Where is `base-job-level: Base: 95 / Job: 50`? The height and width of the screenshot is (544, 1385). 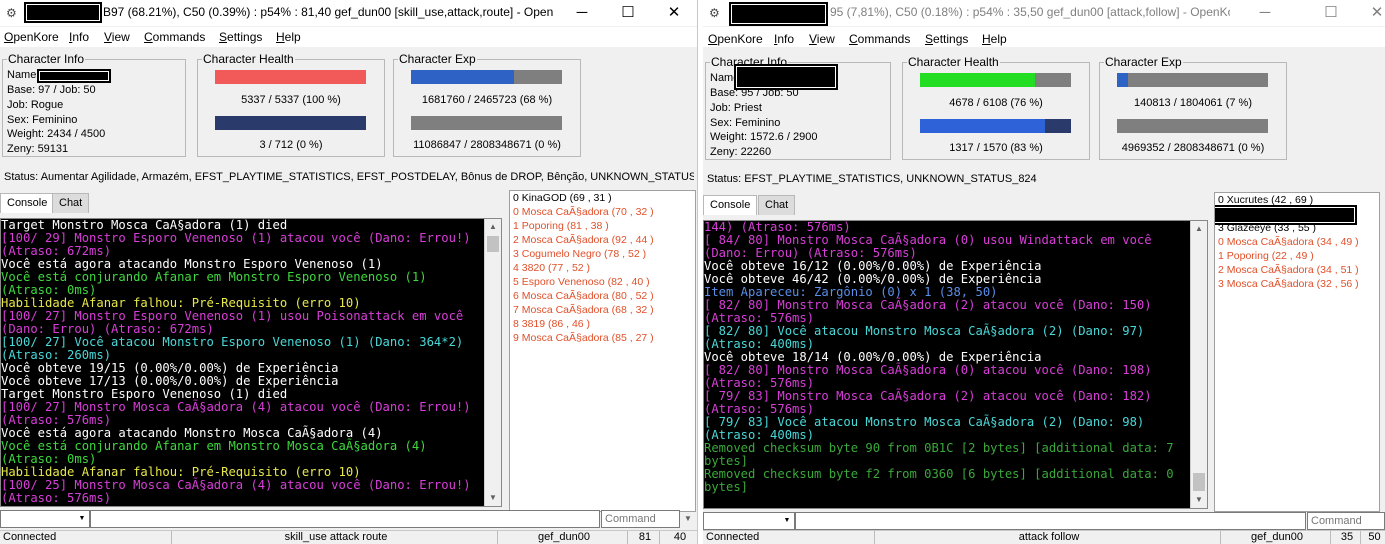 base-job-level: Base: 95 / Job: 50 is located at coordinates (754, 93).